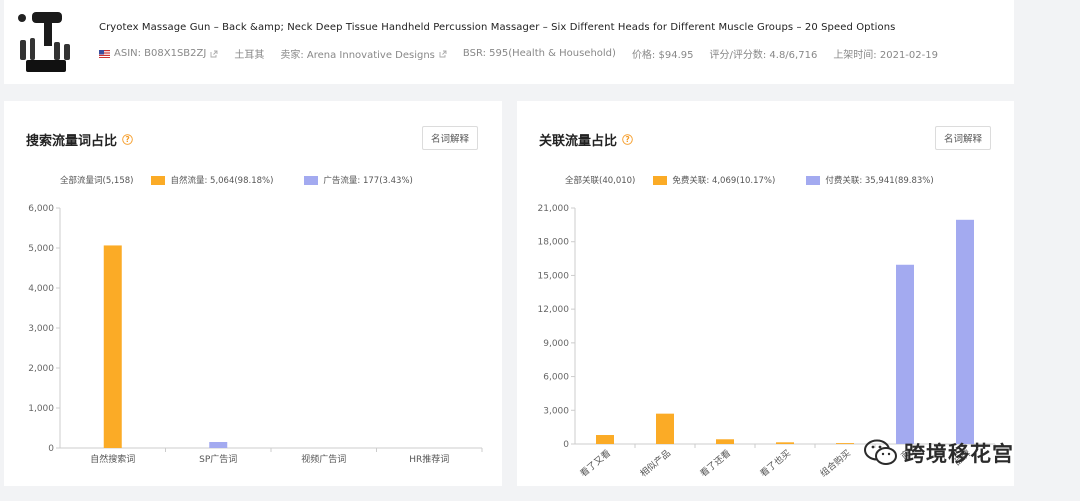  What do you see at coordinates (775, 463) in the screenshot?
I see `x-tick-label: 看了也买` at bounding box center [775, 463].